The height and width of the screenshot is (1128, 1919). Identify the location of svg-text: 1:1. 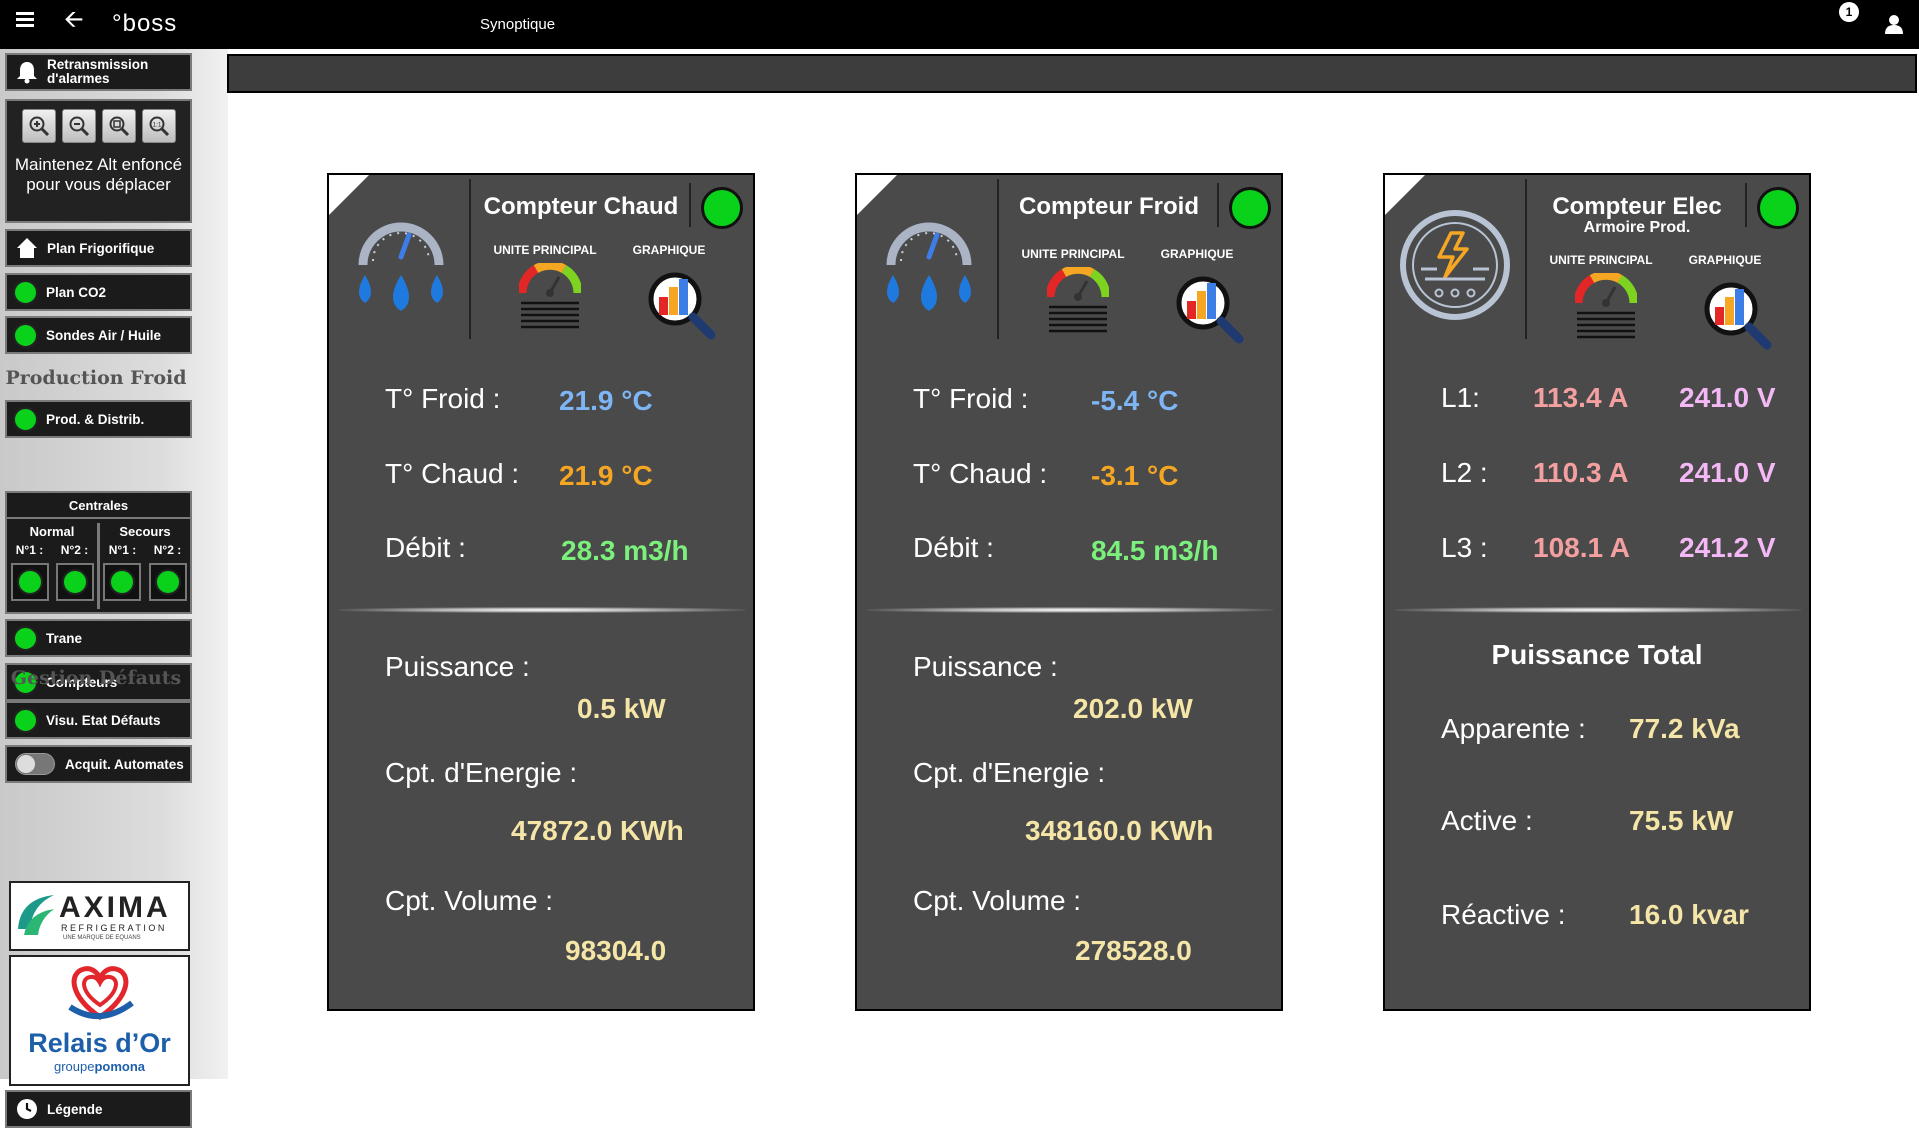
(156, 125).